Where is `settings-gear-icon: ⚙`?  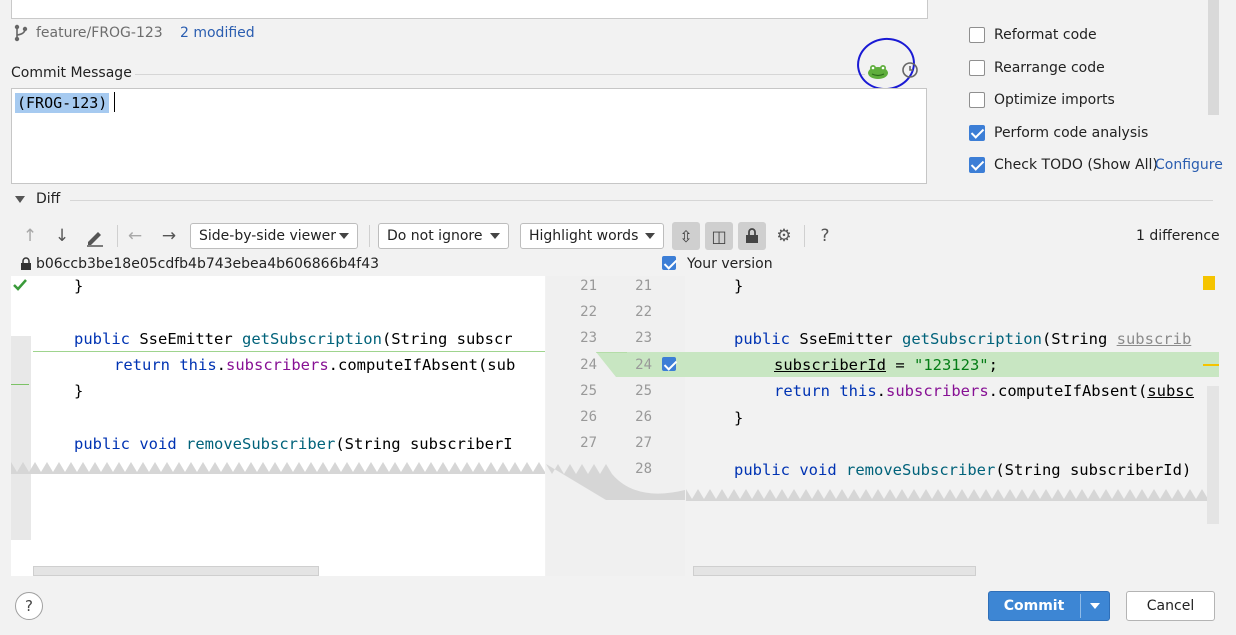
settings-gear-icon: ⚙ is located at coordinates (784, 236).